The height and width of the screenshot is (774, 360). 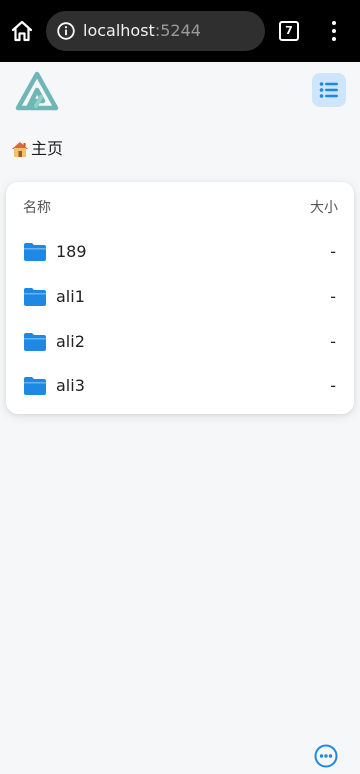 What do you see at coordinates (66, 31) in the screenshot?
I see `info-icon` at bounding box center [66, 31].